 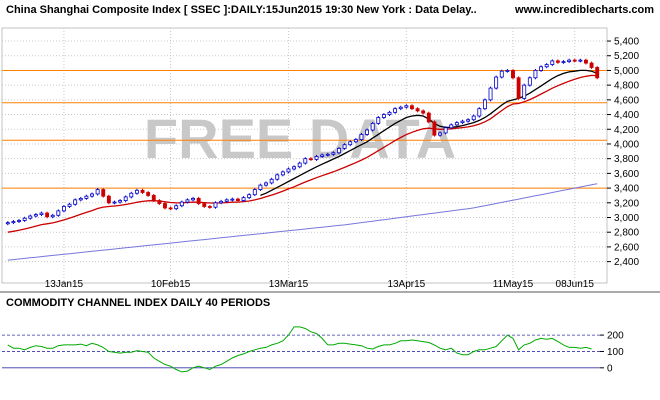 I want to click on price-tick-label: 3,800, so click(x=626, y=159).